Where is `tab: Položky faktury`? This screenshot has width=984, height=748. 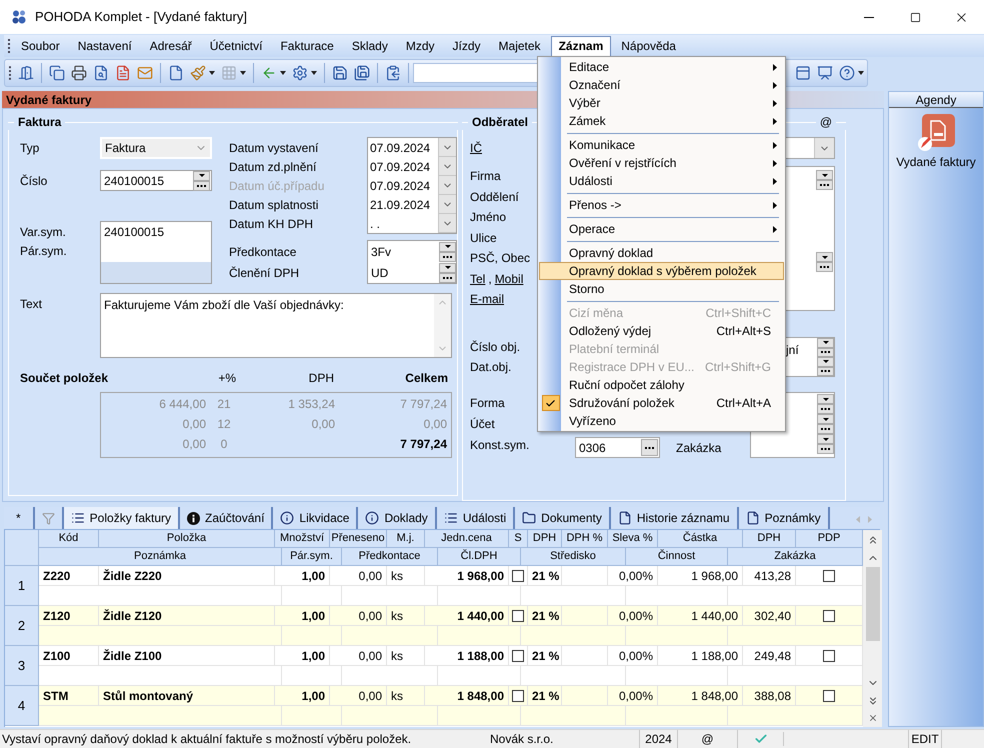
tab: Položky faktury is located at coordinates (122, 518).